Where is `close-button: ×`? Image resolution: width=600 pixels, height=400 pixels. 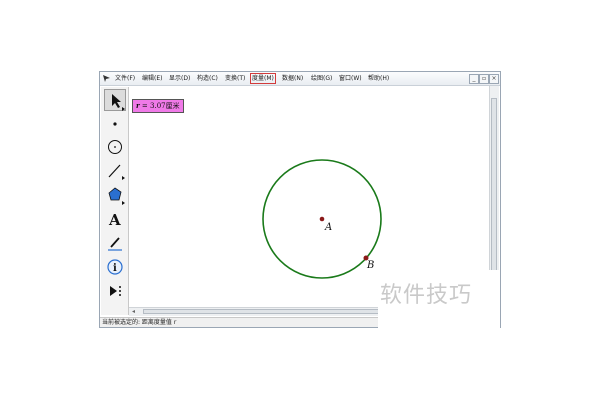 close-button: × is located at coordinates (494, 79).